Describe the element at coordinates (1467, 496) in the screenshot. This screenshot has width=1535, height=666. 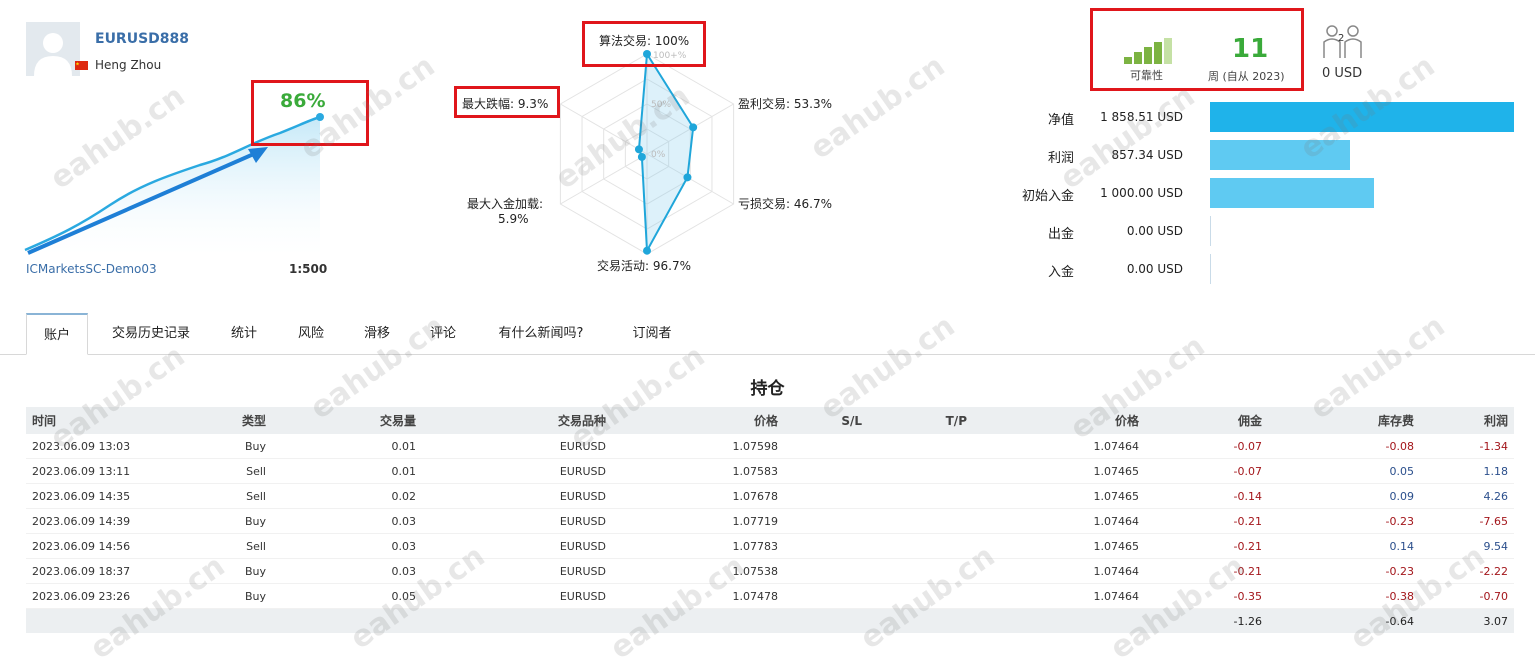
I see `cell-profit: 4.26` at that location.